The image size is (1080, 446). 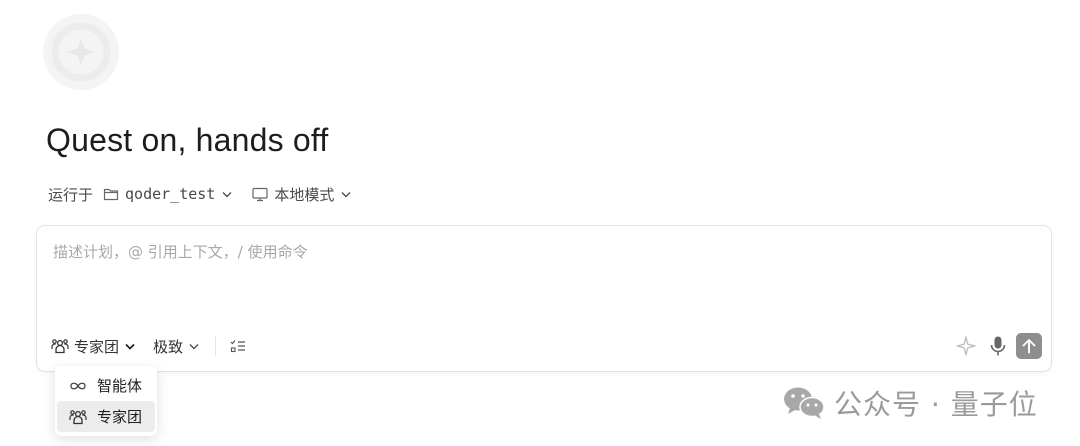 I want to click on agent-mode-menu: 智能体 专家团, so click(x=106, y=401).